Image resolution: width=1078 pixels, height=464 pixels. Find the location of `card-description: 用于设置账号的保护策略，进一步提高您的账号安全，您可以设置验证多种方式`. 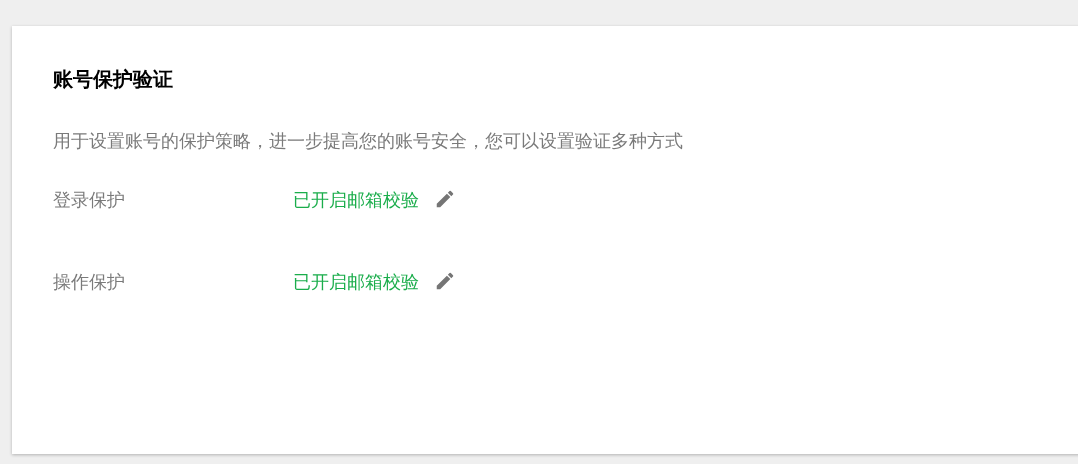

card-description: 用于设置账号的保护策略，进一步提高您的账号安全，您可以设置验证多种方式 is located at coordinates (368, 141).